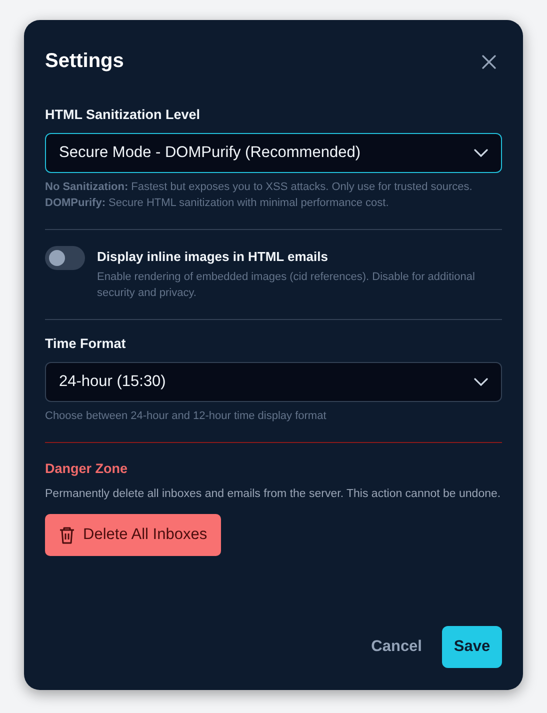  Describe the element at coordinates (186, 416) in the screenshot. I see `help-text: Choose between 24-hour and 12-hour time display format` at that location.